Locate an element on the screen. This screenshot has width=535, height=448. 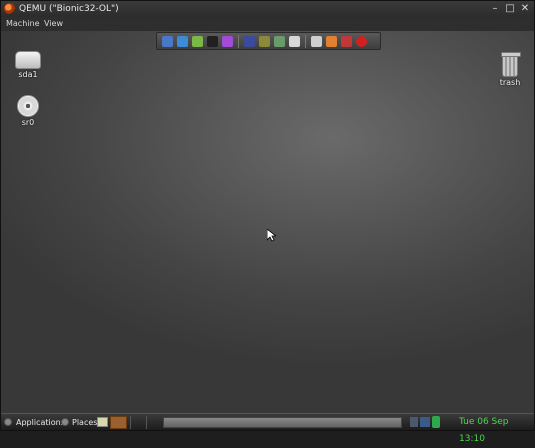
places-menu-icon is located at coordinates (65, 422).